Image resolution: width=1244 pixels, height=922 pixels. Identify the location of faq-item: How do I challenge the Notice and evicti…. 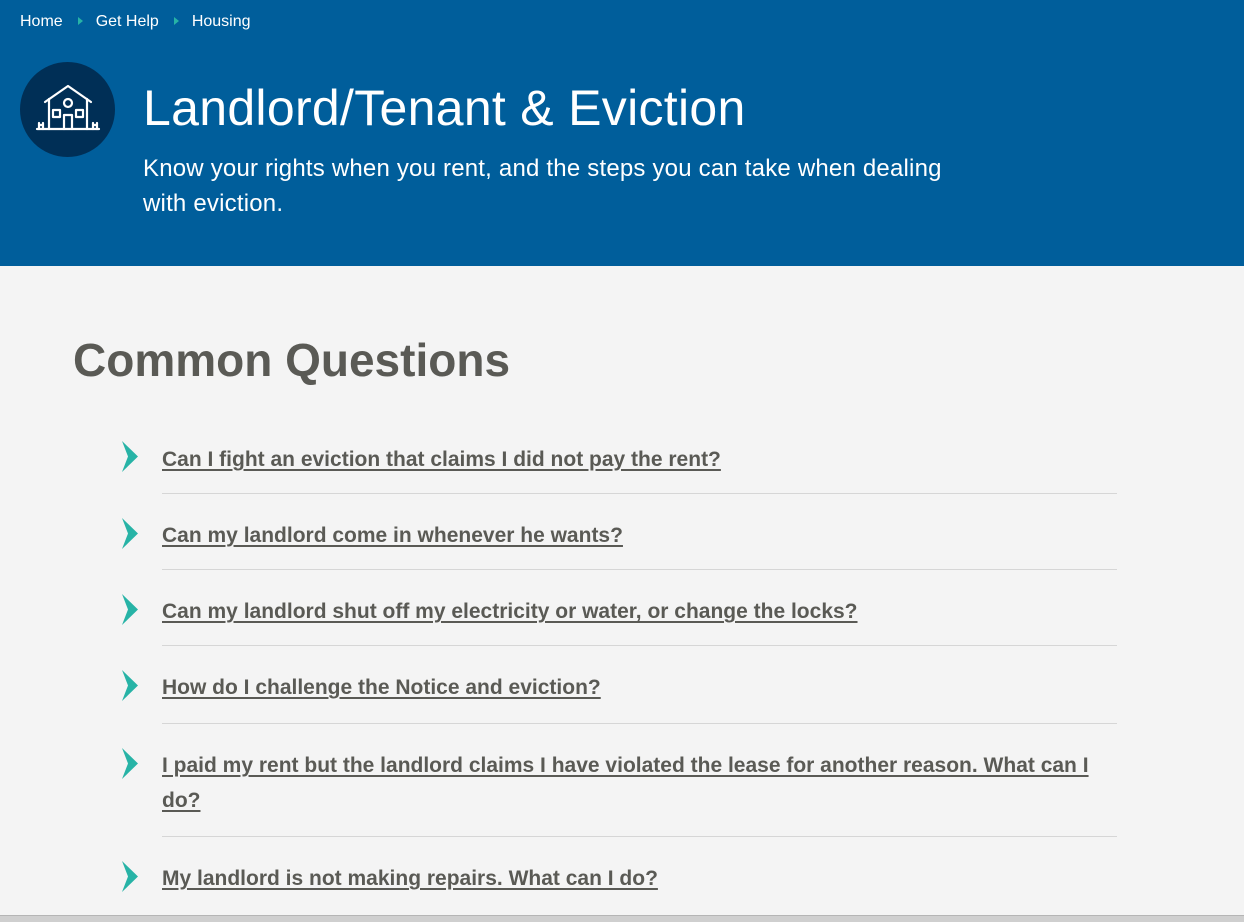
(619, 675).